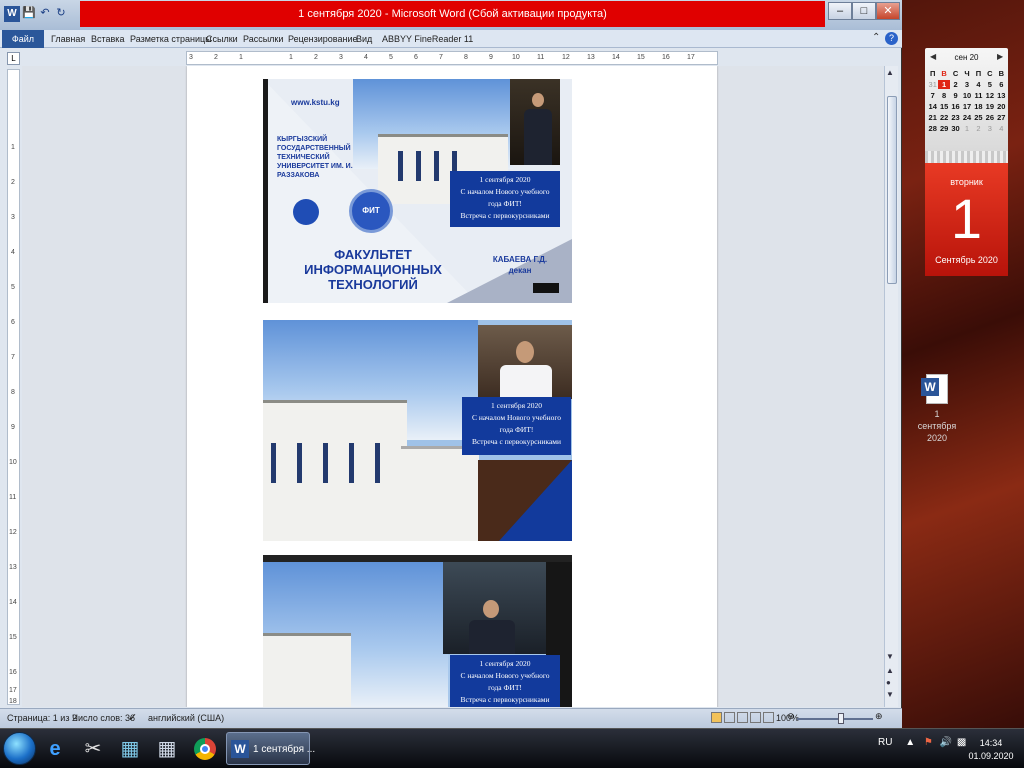  What do you see at coordinates (888, 682) in the screenshot?
I see `browse-object-icon: ●` at bounding box center [888, 682].